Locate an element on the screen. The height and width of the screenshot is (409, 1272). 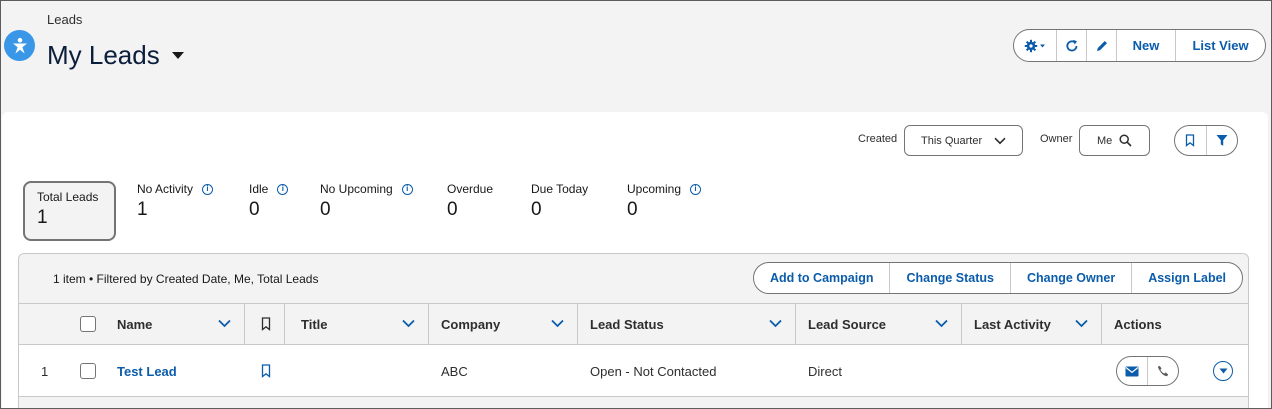
metric-total-leads: Total Leads 1 is located at coordinates (69, 211).